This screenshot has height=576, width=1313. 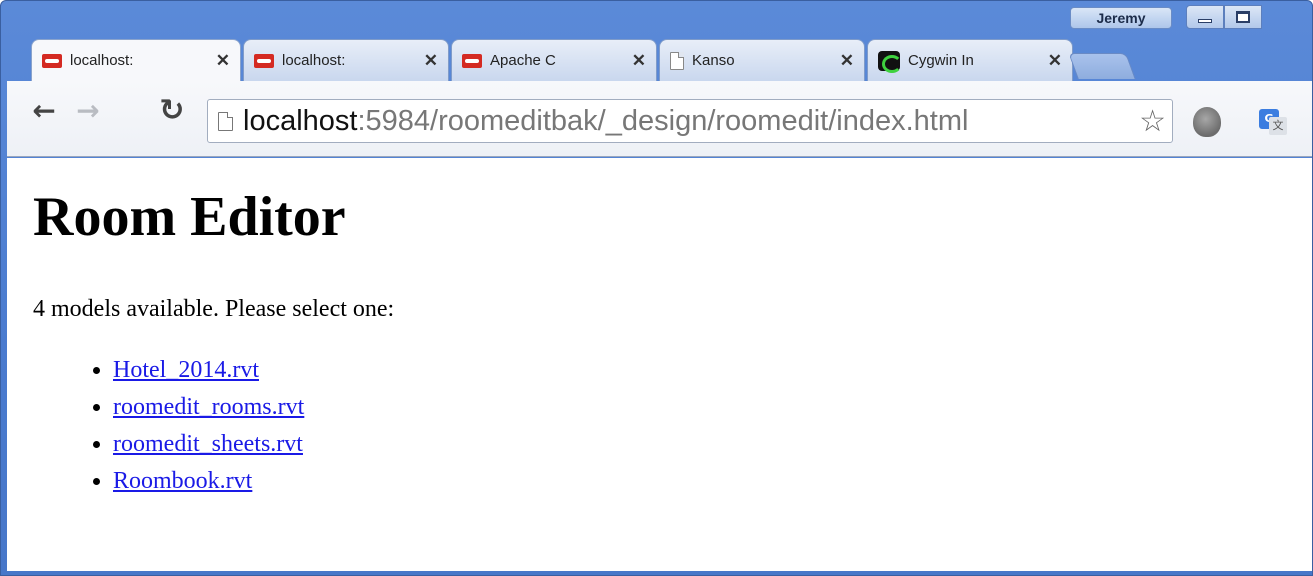 What do you see at coordinates (712, 481) in the screenshot?
I see `list-item: Roombook.rvt` at bounding box center [712, 481].